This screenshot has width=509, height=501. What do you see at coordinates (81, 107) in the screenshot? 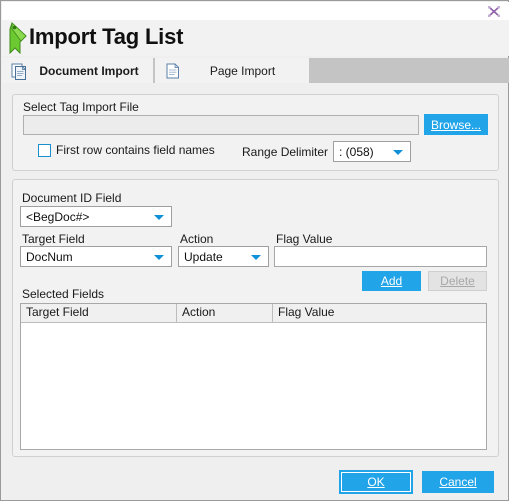
I see `select-tag-import-file-label: Select Tag Import File` at bounding box center [81, 107].